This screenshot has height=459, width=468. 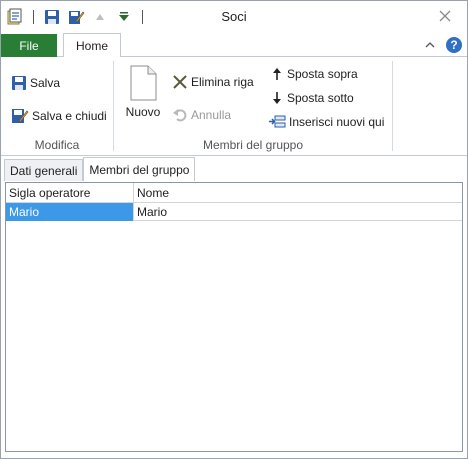 I want to click on grid-header: Sigla operatore Nome, so click(x=234, y=193).